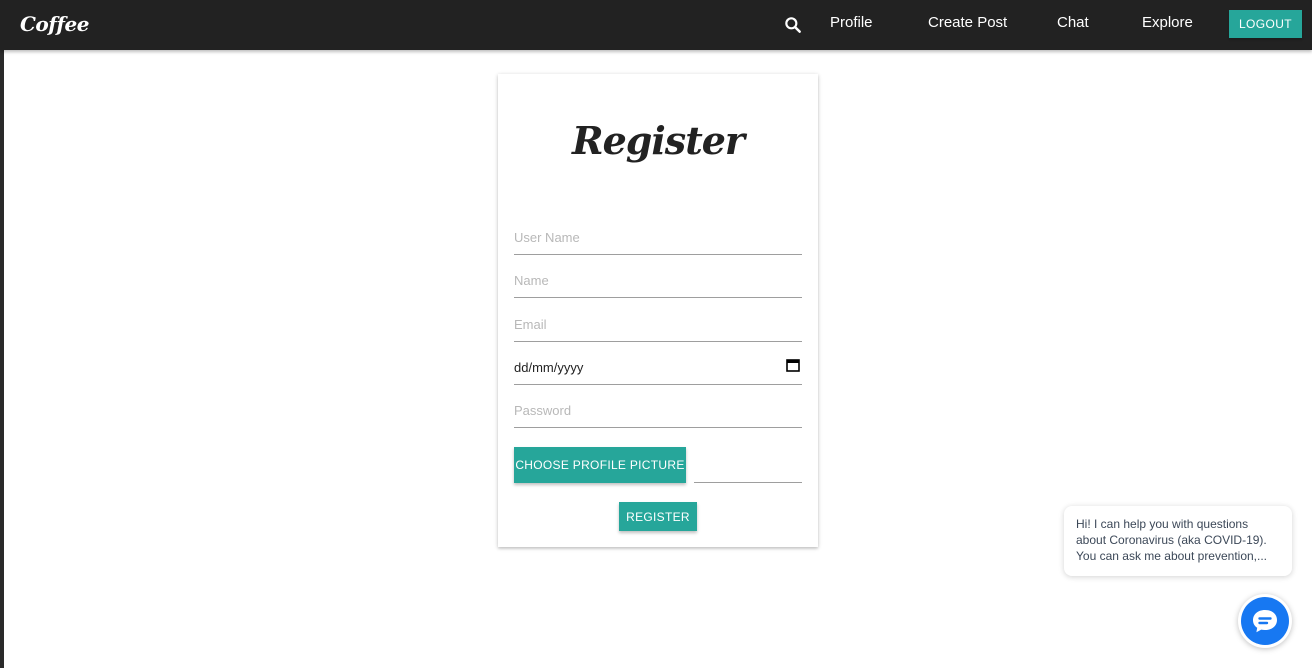 The height and width of the screenshot is (668, 1312). I want to click on brand-logo: Coffee, so click(54, 24).